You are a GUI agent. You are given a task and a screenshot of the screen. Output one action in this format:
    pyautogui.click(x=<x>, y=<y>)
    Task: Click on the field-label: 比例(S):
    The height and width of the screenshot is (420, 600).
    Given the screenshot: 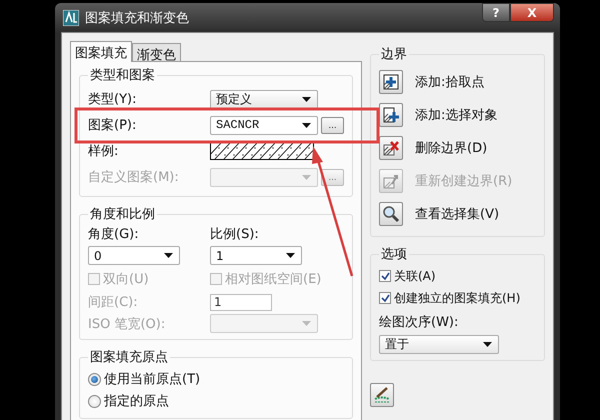 What is the action you would take?
    pyautogui.click(x=235, y=234)
    